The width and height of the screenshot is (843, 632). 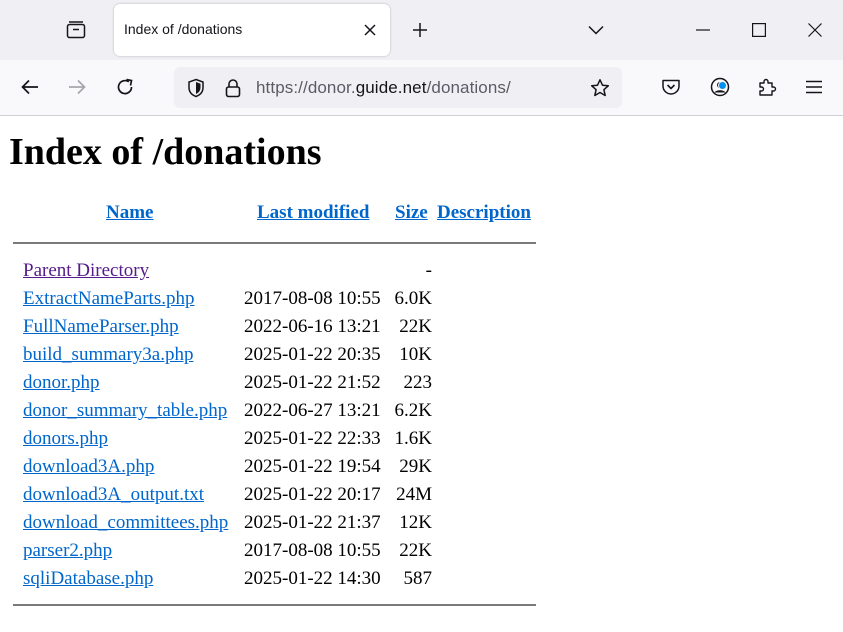 What do you see at coordinates (274, 272) in the screenshot?
I see `parent-directory-row: Parent Directory -` at bounding box center [274, 272].